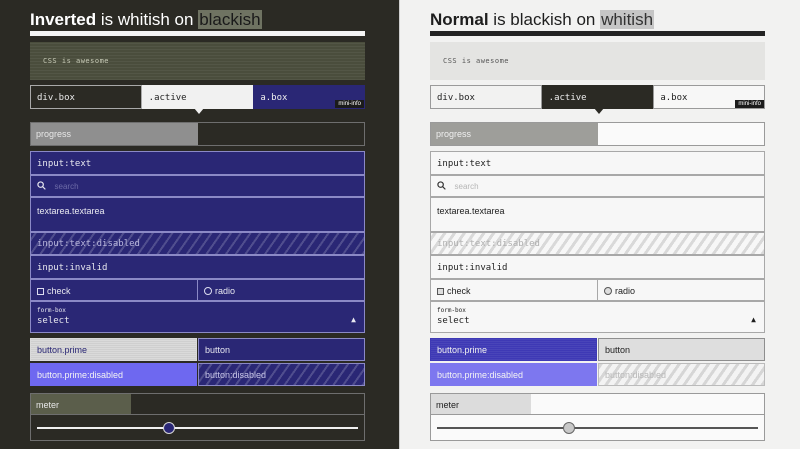 The image size is (800, 449). I want to click on panel-title: Inverted is whitish on blackish, so click(146, 20).